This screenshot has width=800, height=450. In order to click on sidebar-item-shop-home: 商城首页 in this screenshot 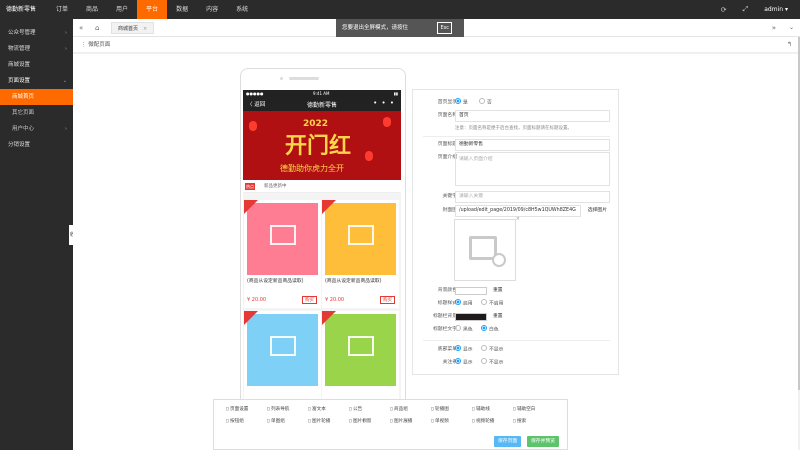, I will do `click(36, 97)`.